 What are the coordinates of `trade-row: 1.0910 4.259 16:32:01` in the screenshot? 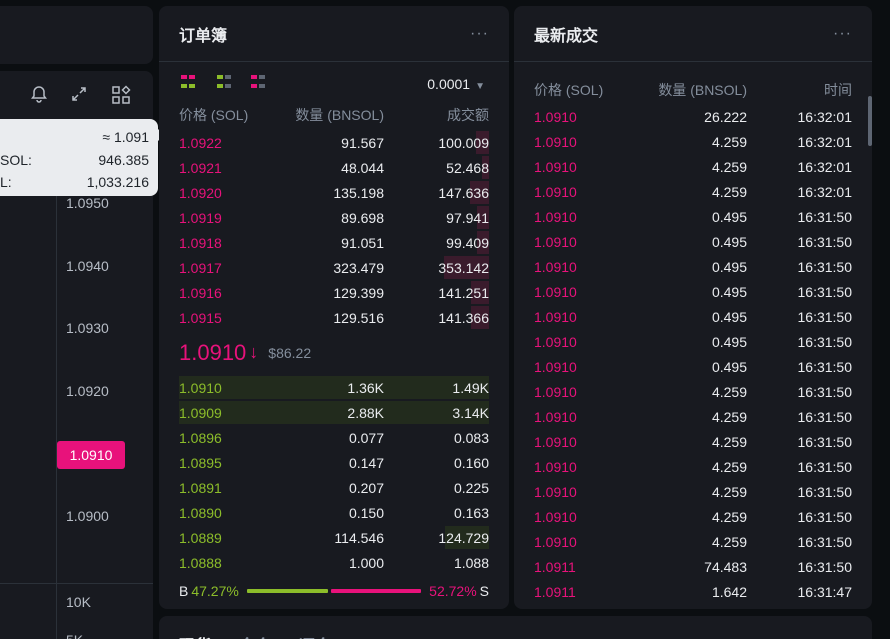 It's located at (693, 191).